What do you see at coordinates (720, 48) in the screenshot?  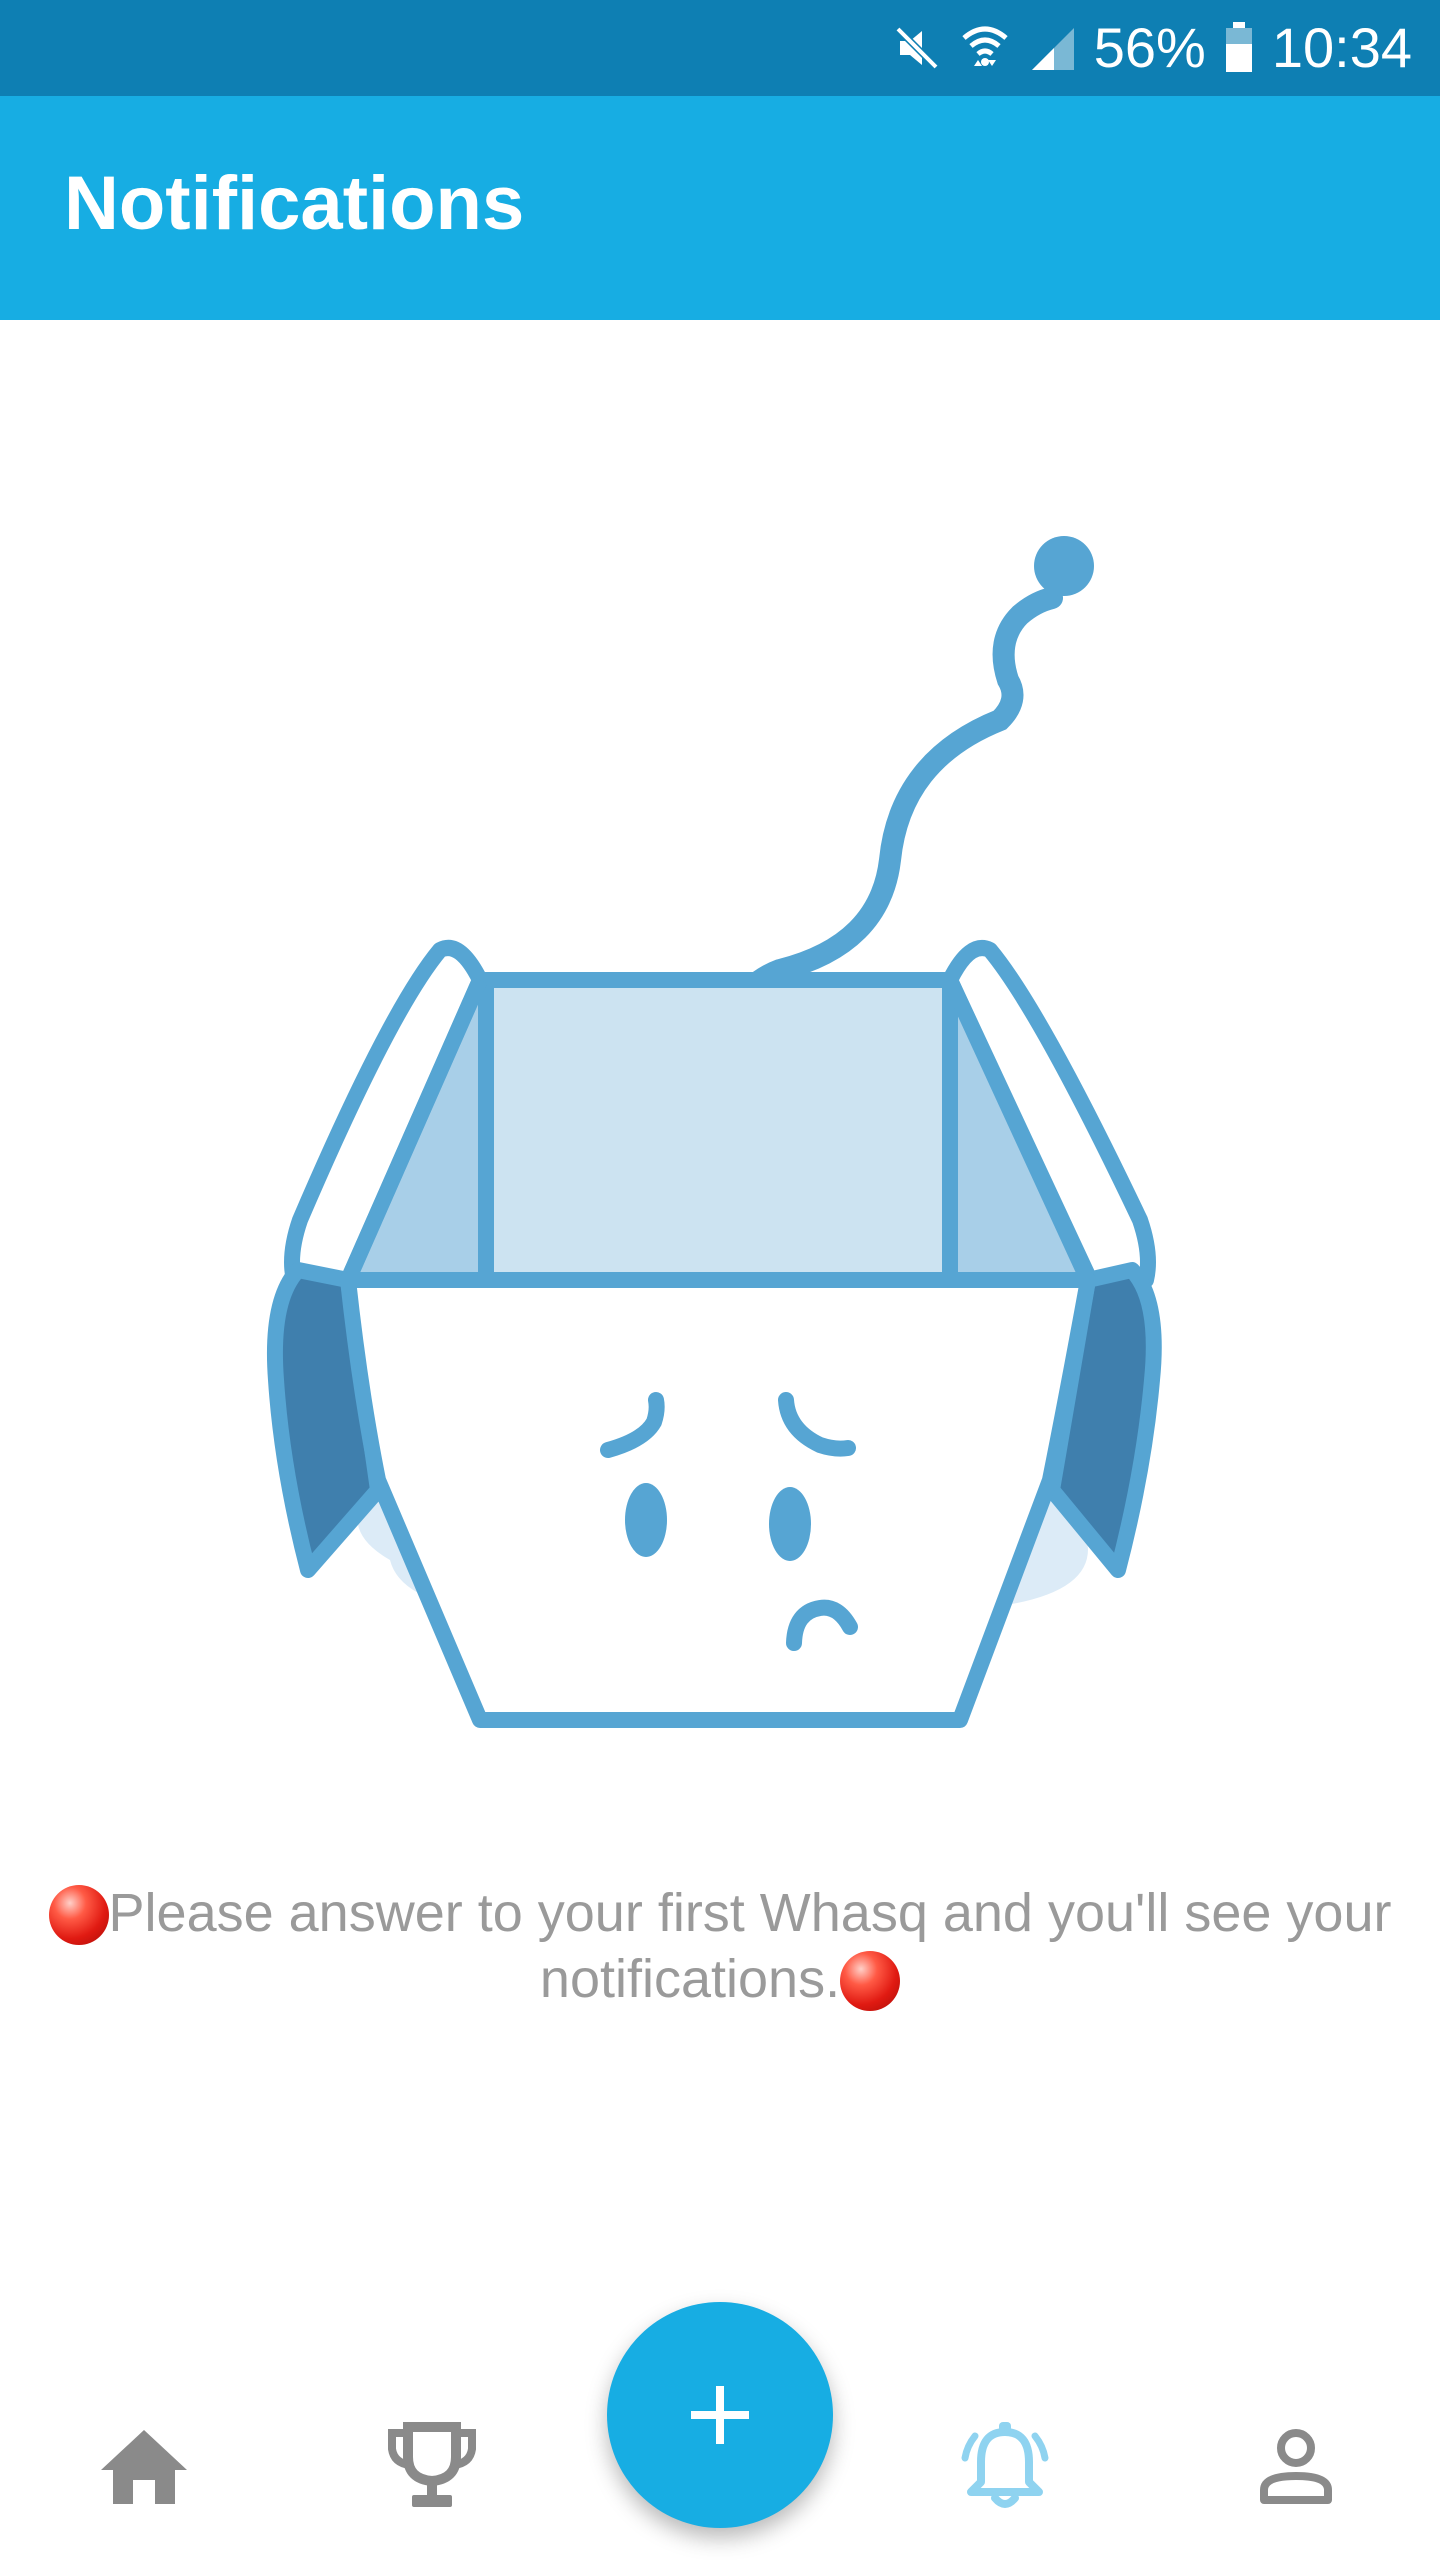 I see `status-bar: 56% 10:34` at bounding box center [720, 48].